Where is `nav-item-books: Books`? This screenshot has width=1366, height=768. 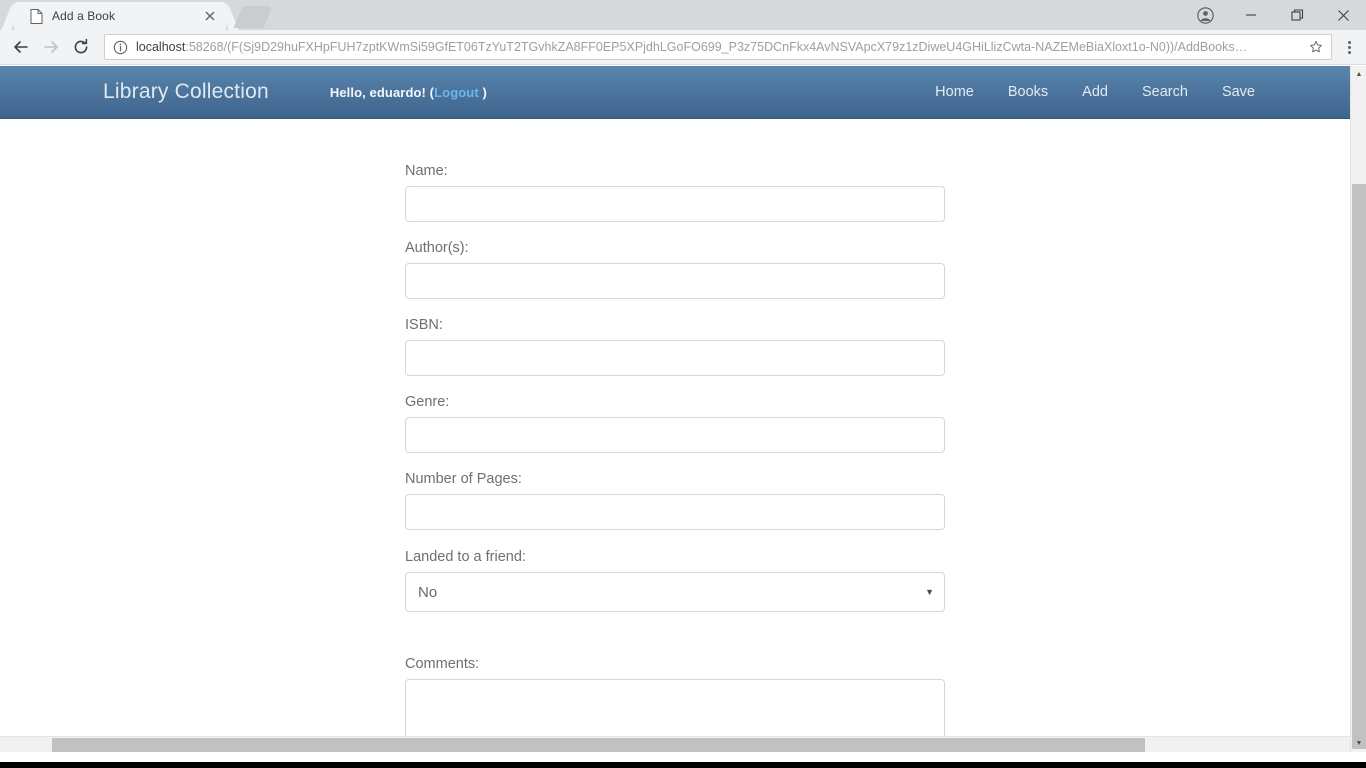 nav-item-books: Books is located at coordinates (1028, 92).